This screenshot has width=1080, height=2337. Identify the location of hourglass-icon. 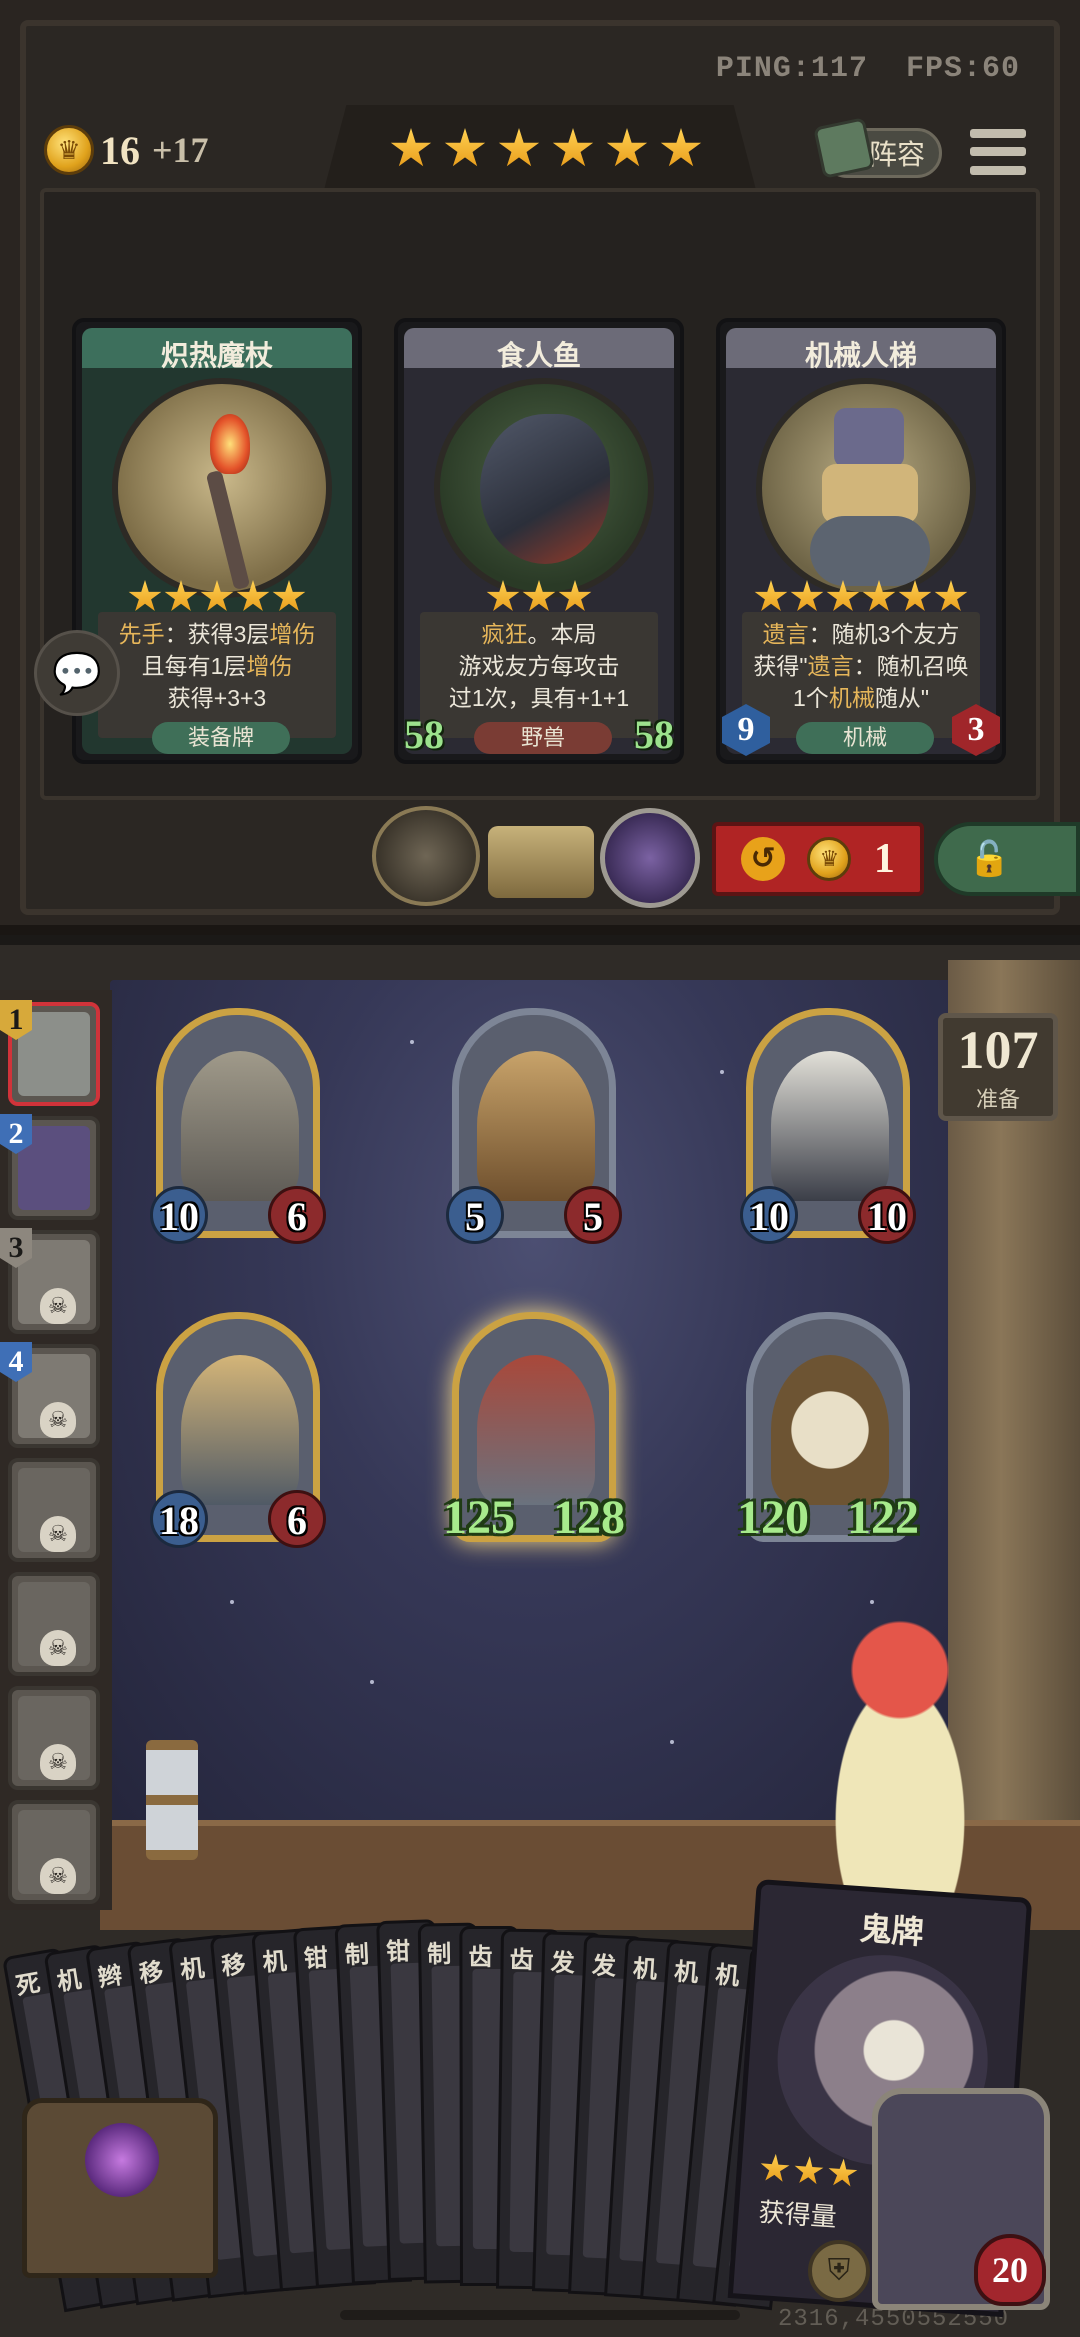
(172, 1800).